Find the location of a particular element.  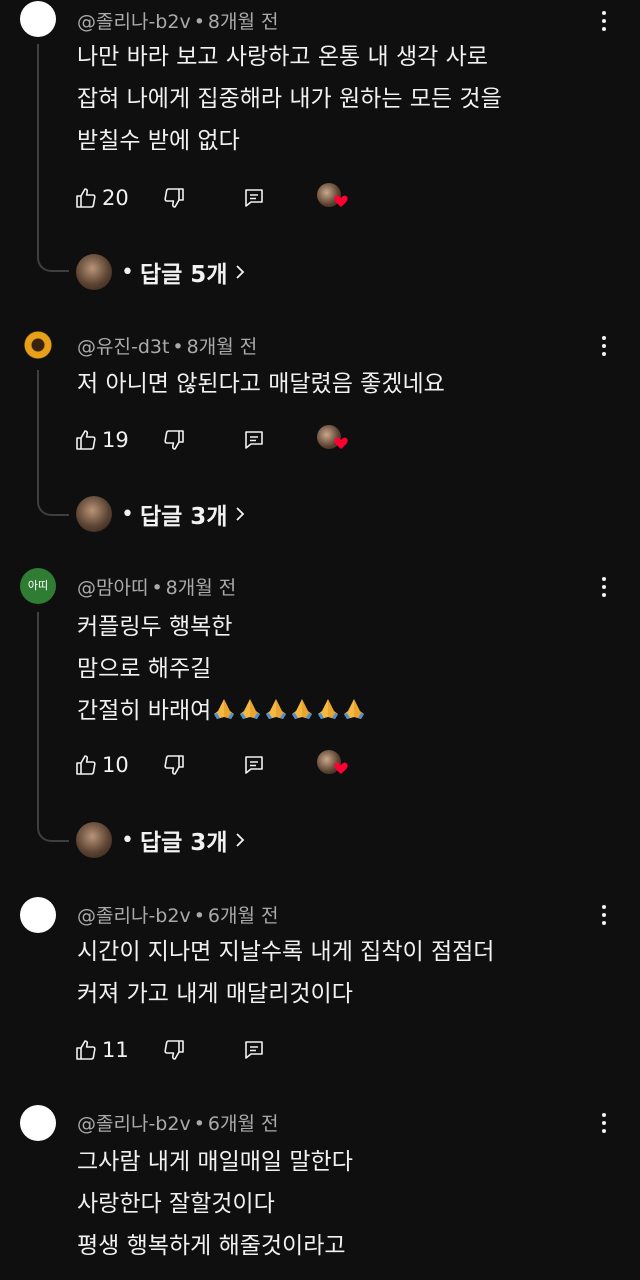

comment-line: 받칠수 받에 없다 is located at coordinates (158, 141).